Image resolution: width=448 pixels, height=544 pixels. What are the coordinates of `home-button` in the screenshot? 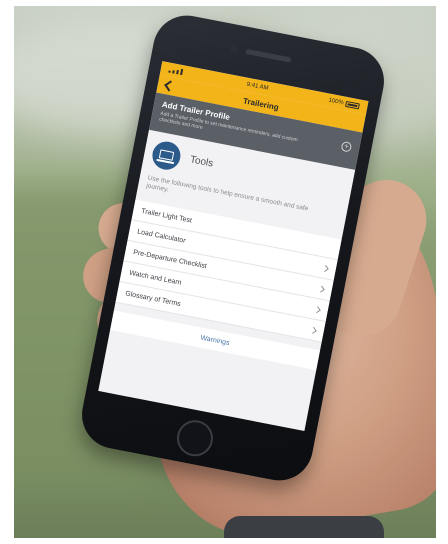 It's located at (195, 438).